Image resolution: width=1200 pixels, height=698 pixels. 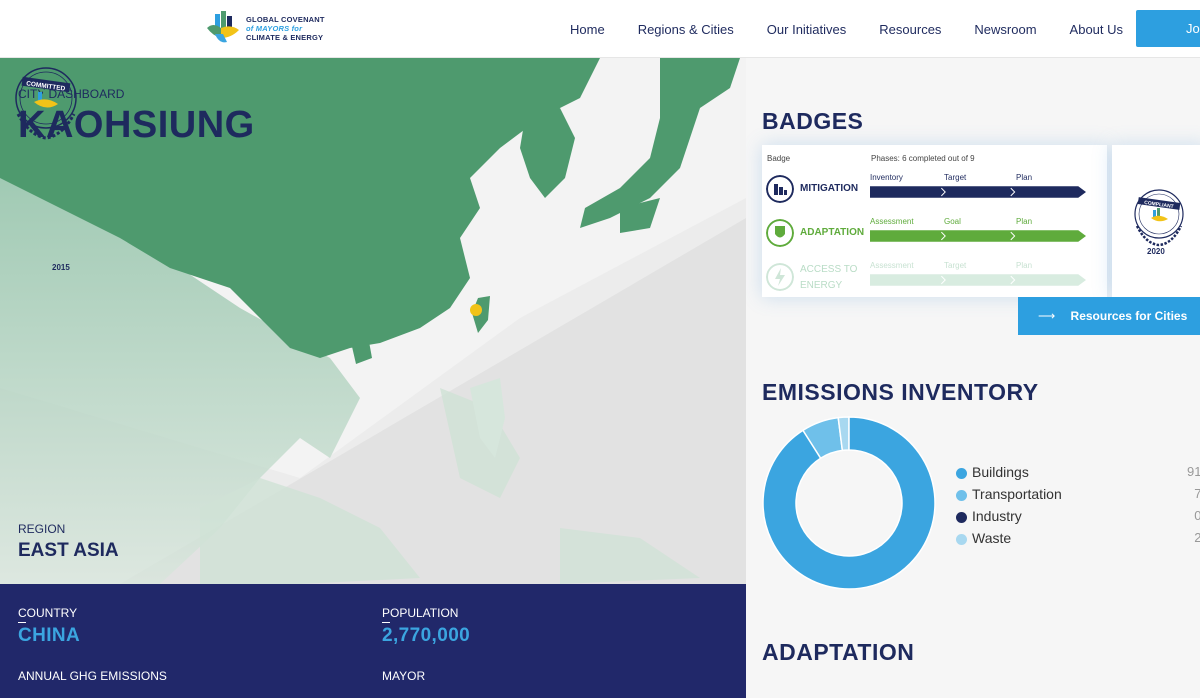 I want to click on badges-title: BADGES, so click(x=813, y=121).